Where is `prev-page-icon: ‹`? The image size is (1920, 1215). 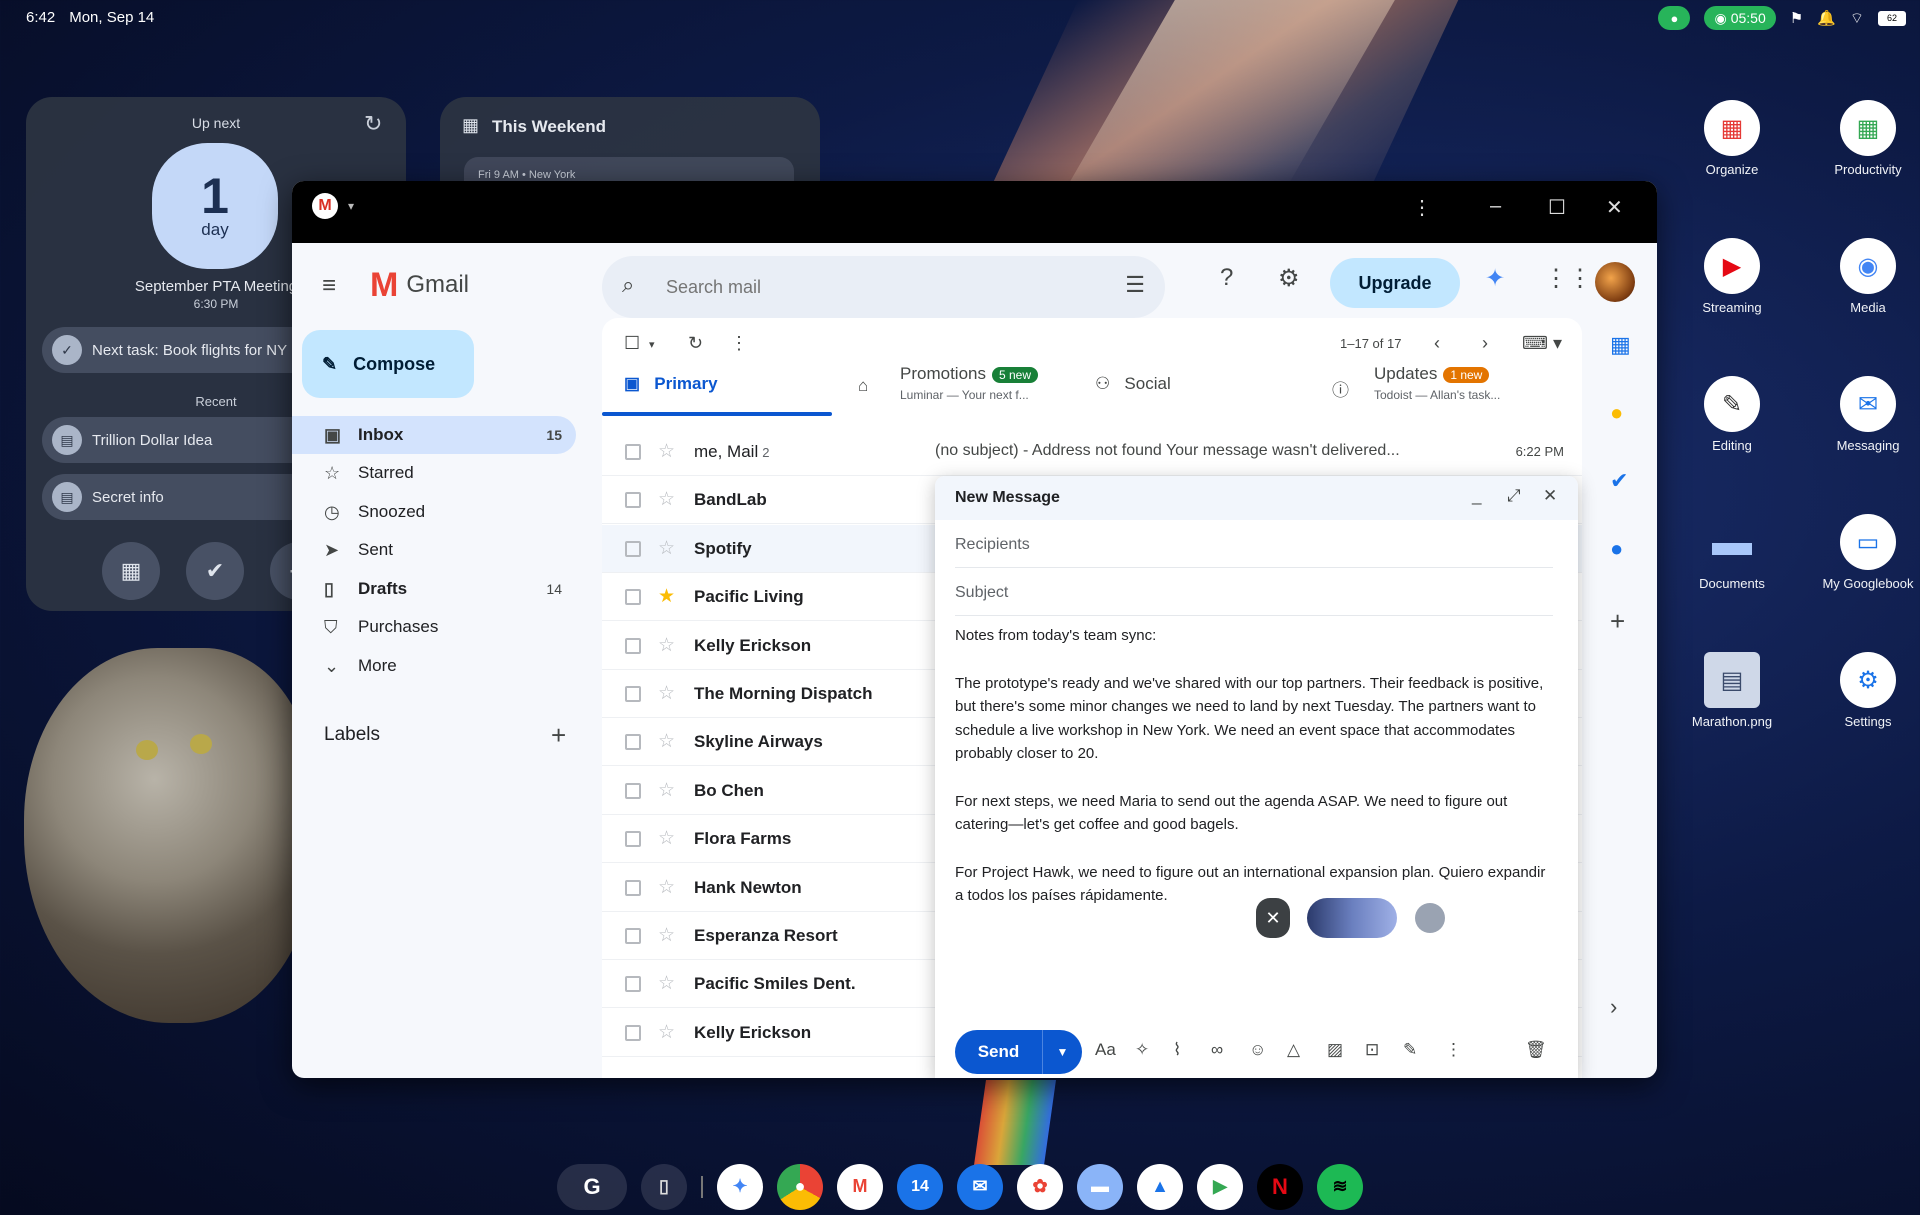 prev-page-icon: ‹ is located at coordinates (1437, 343).